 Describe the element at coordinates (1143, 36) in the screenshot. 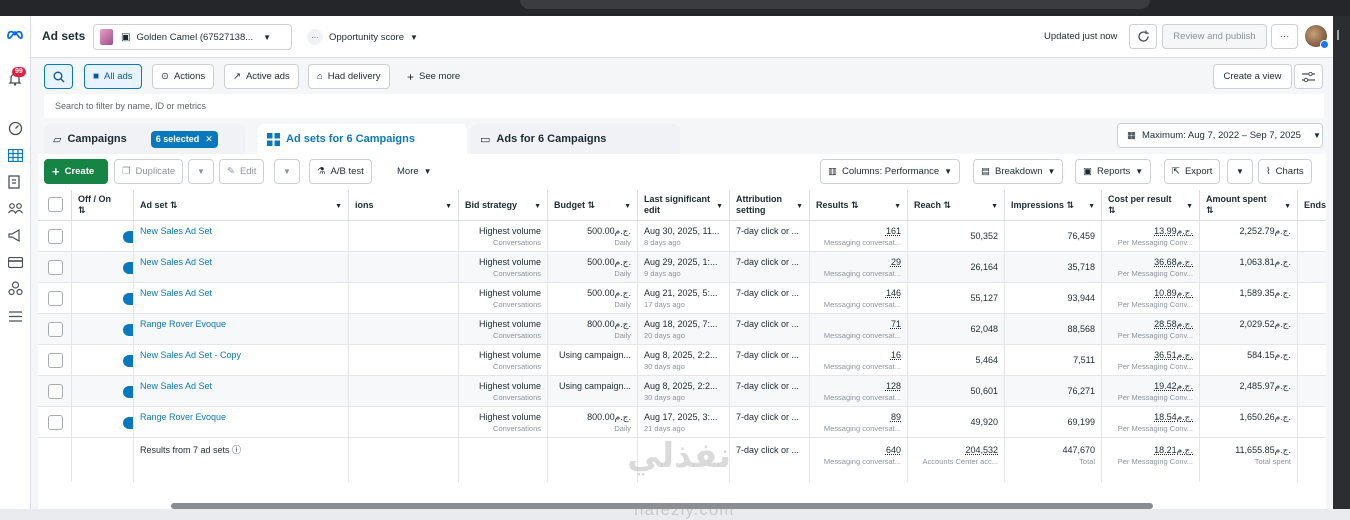

I see `refresh-button` at that location.